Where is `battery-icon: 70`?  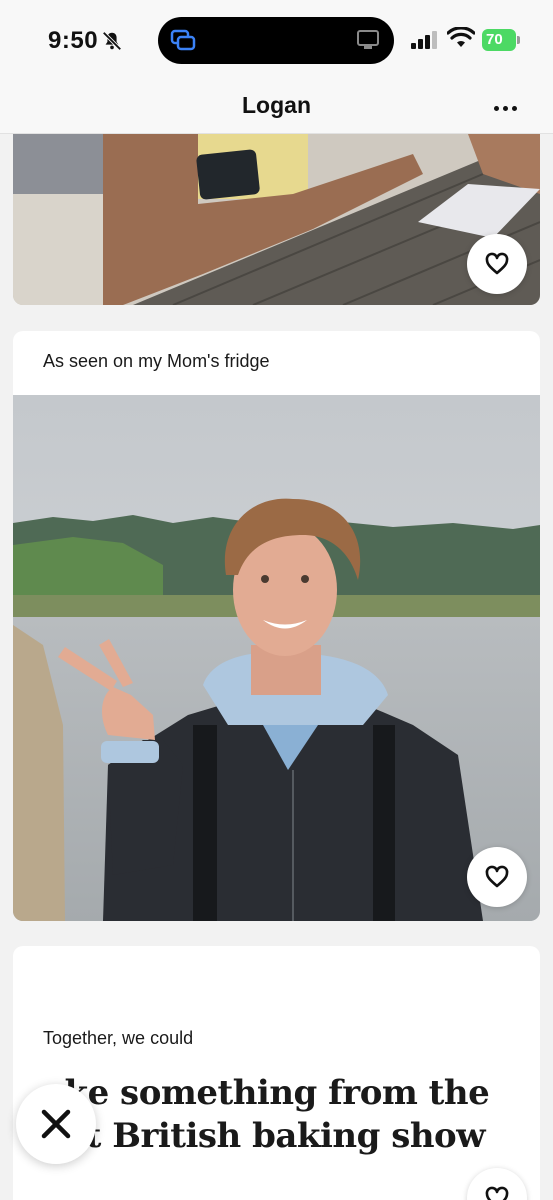
battery-icon: 70 is located at coordinates (501, 40).